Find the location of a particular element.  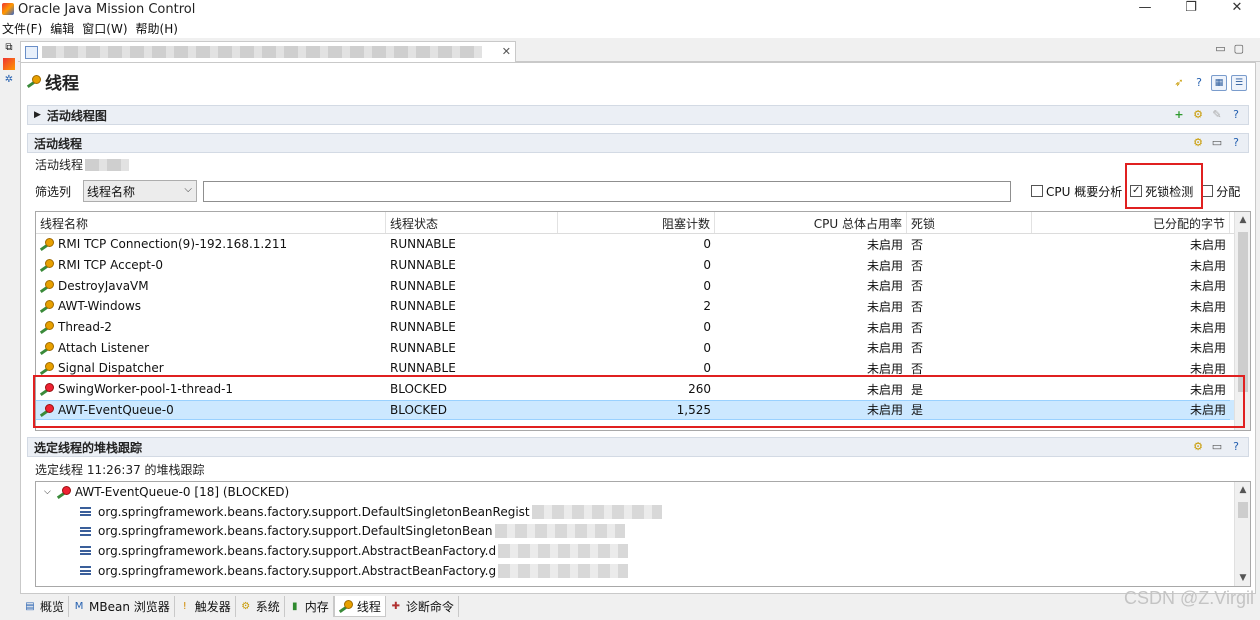

blocked-count-cell: 2 is located at coordinates (636, 306).